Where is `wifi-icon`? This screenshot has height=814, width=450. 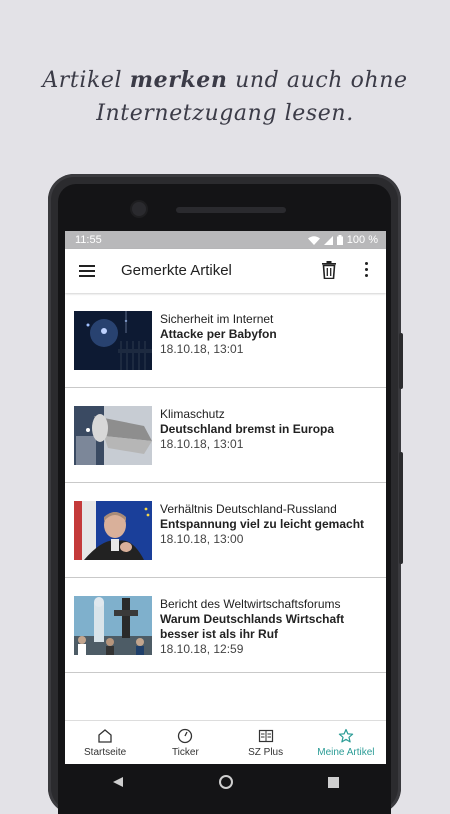 wifi-icon is located at coordinates (313, 240).